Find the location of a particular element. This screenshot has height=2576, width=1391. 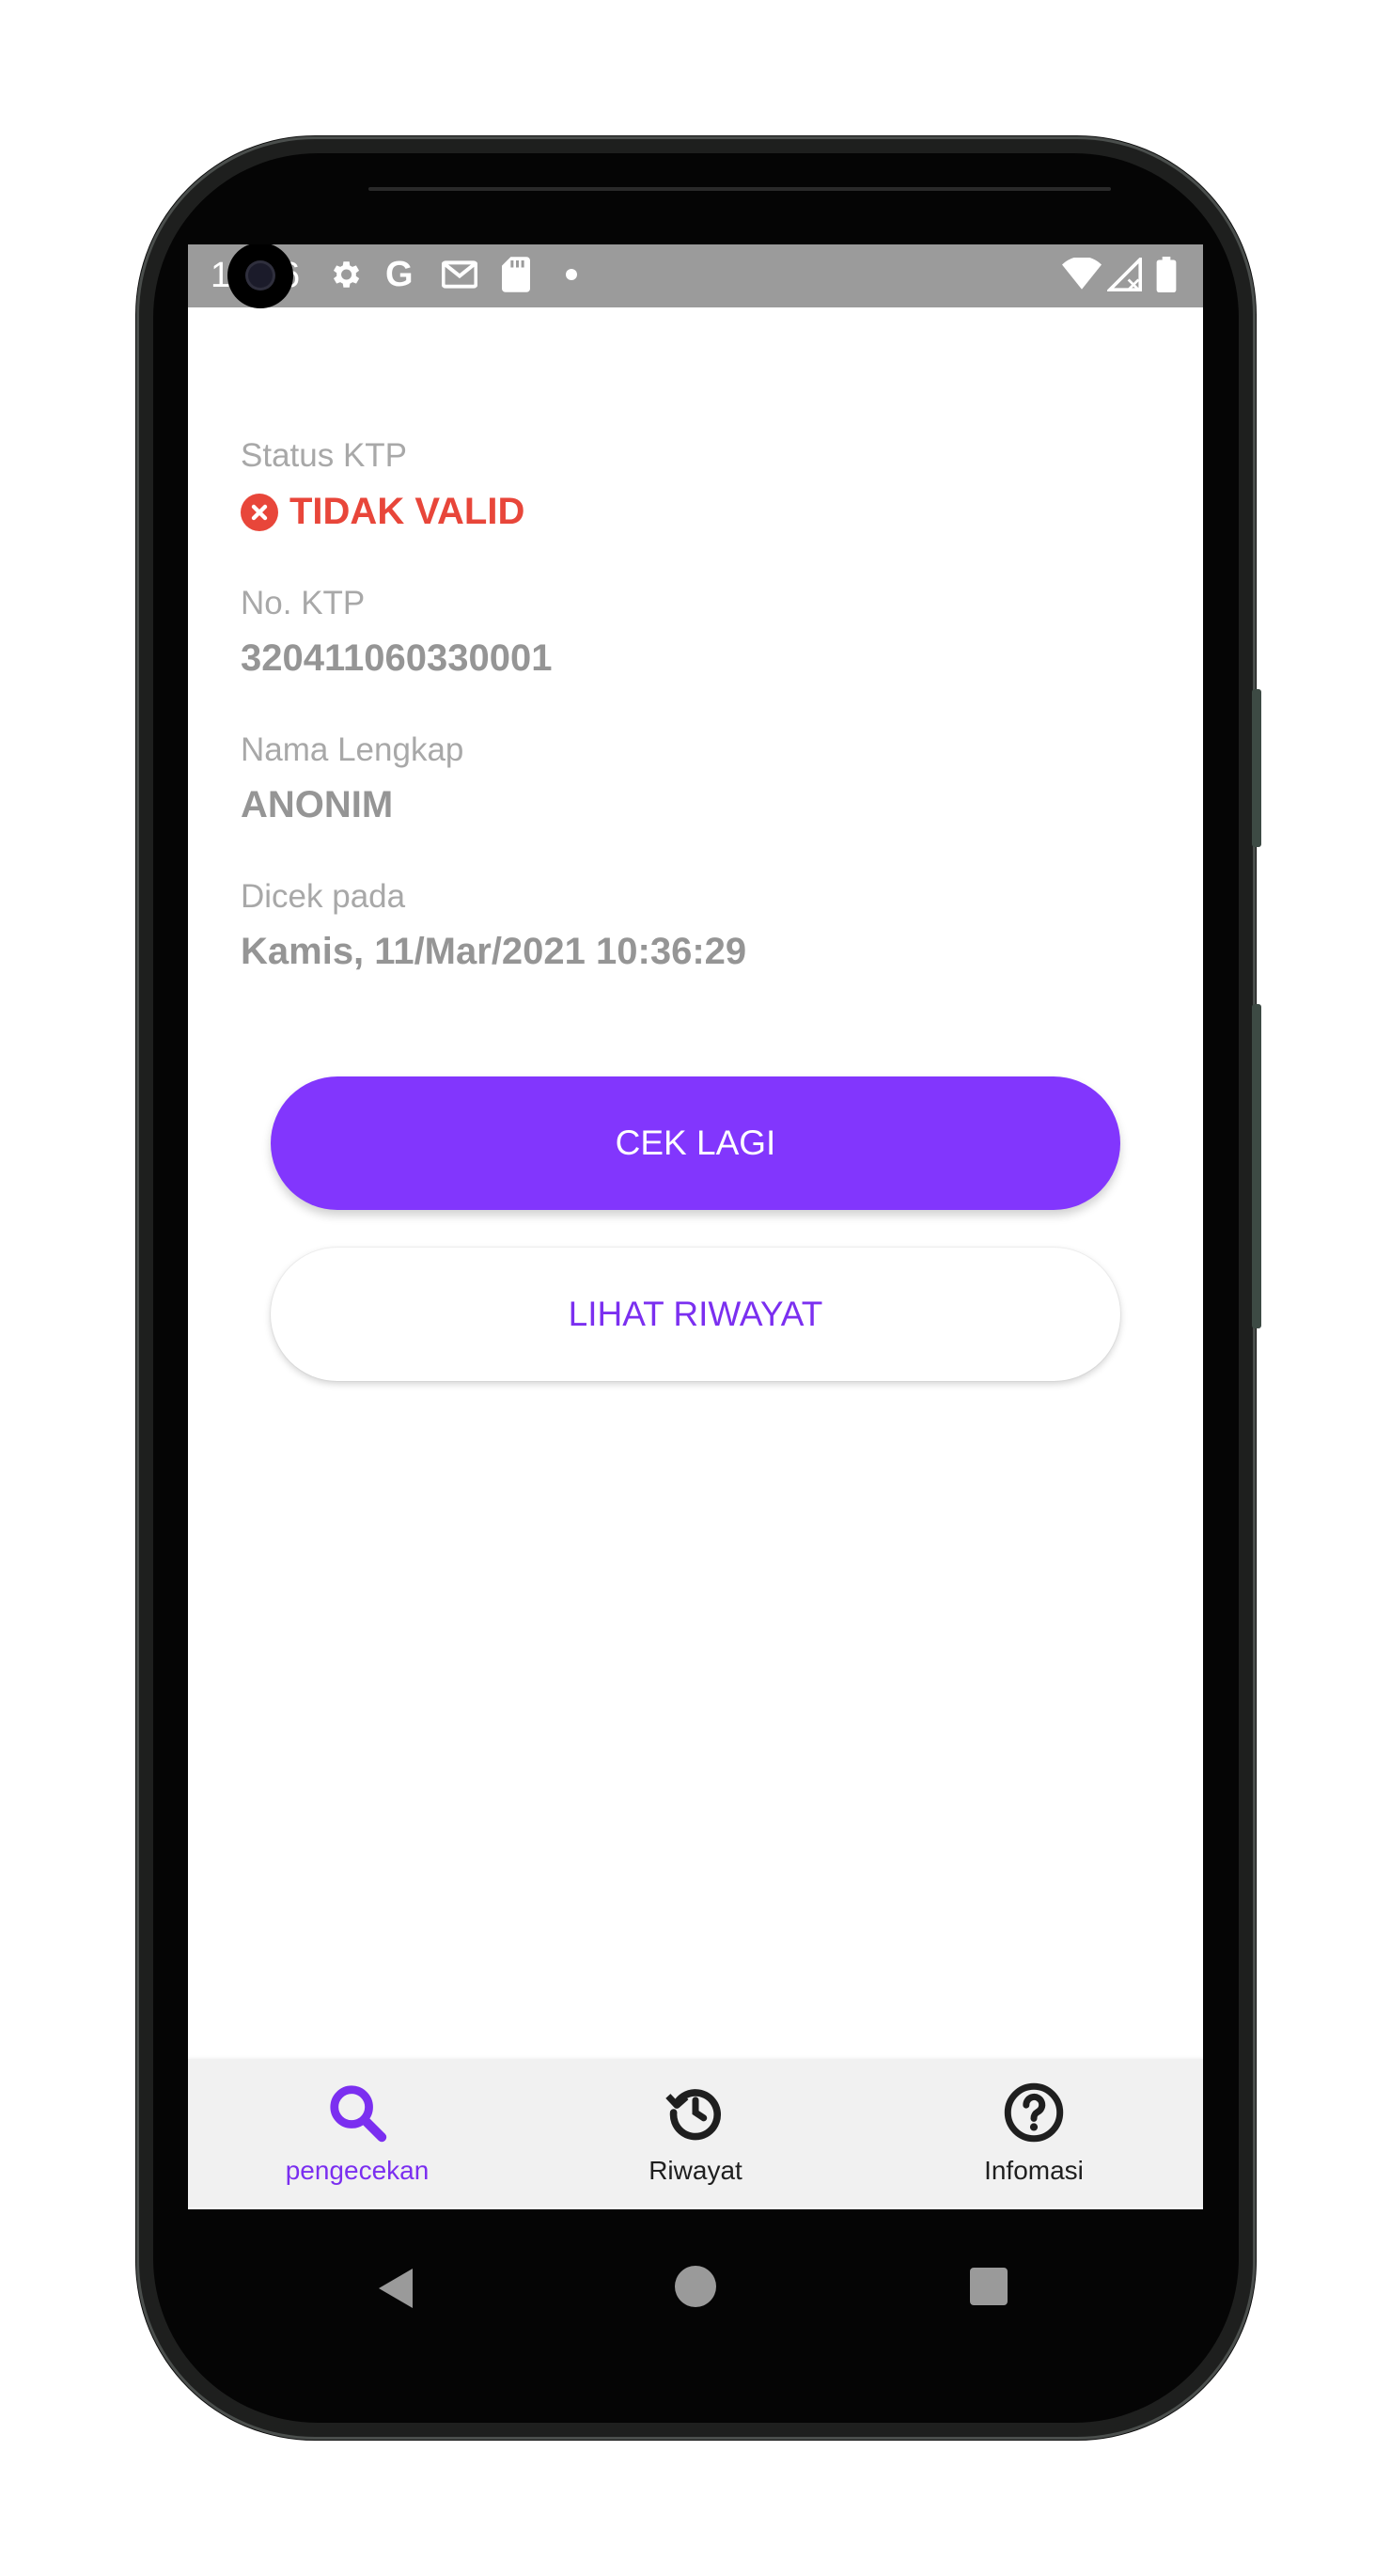

recents-icon is located at coordinates (989, 2286).